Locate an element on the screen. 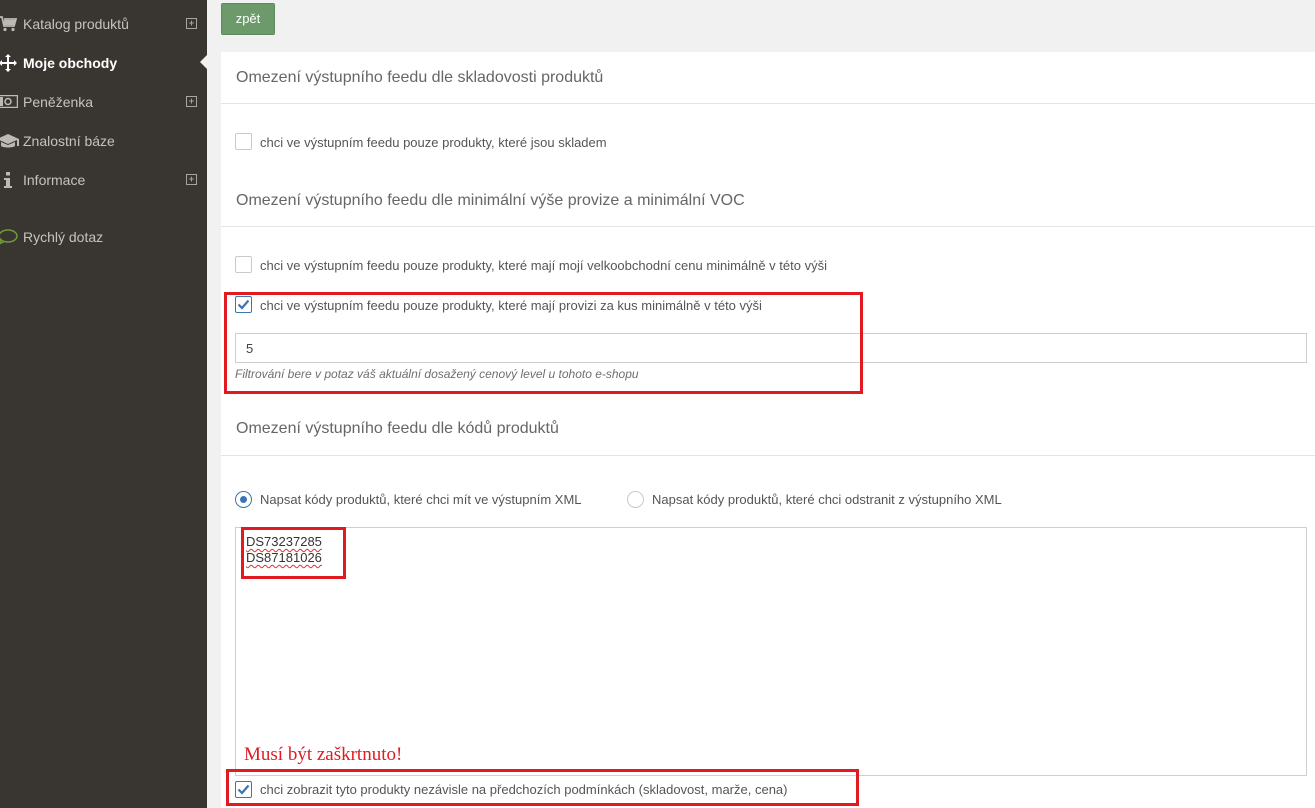 Image resolution: width=1315 pixels, height=808 pixels. sidebar-item-label: Informace is located at coordinates (54, 179).